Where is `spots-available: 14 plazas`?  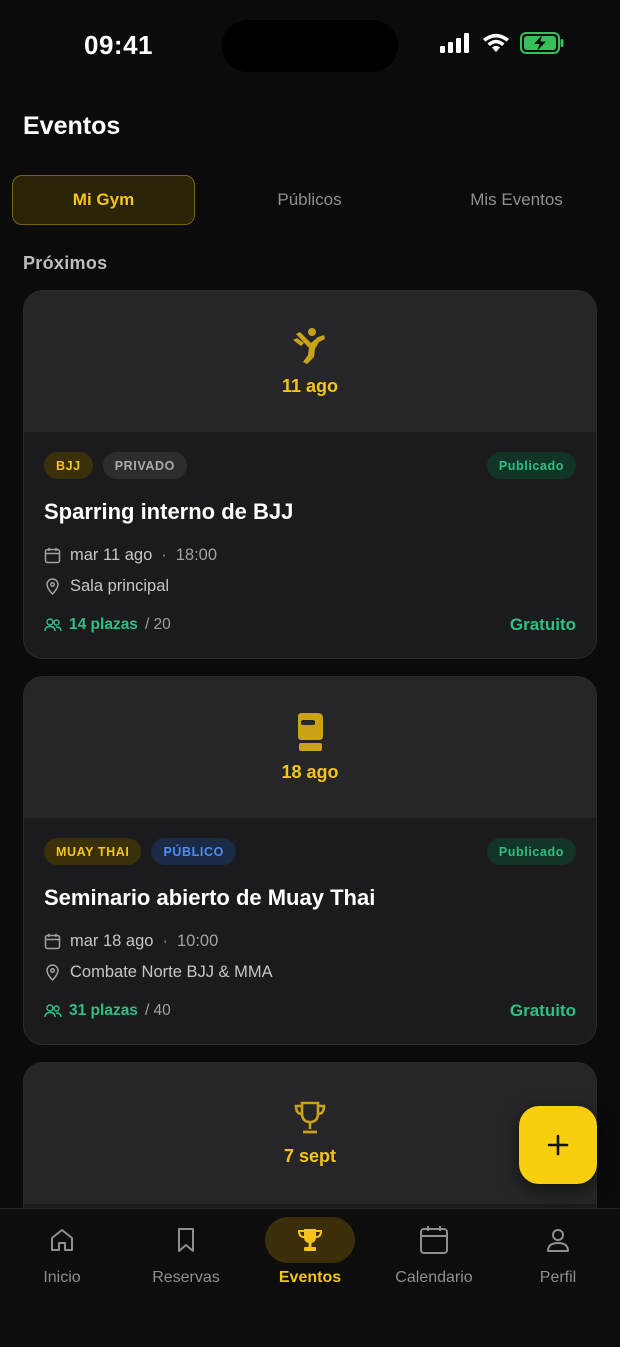 spots-available: 14 plazas is located at coordinates (103, 624).